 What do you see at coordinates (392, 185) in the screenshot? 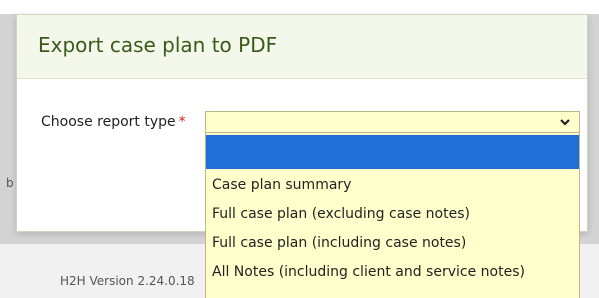
I see `option-case-plan-summary: Case plan summary` at bounding box center [392, 185].